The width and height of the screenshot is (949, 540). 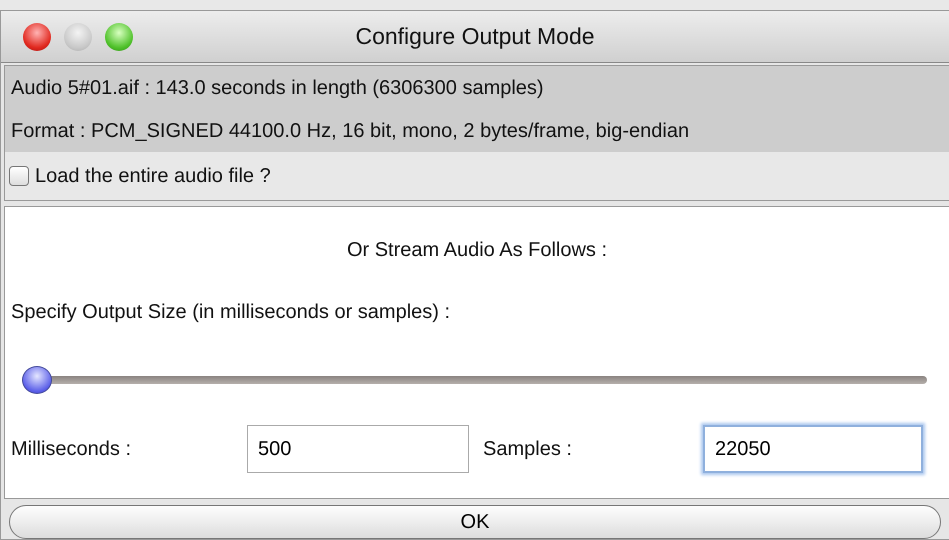 What do you see at coordinates (474, 380) in the screenshot?
I see `slider` at bounding box center [474, 380].